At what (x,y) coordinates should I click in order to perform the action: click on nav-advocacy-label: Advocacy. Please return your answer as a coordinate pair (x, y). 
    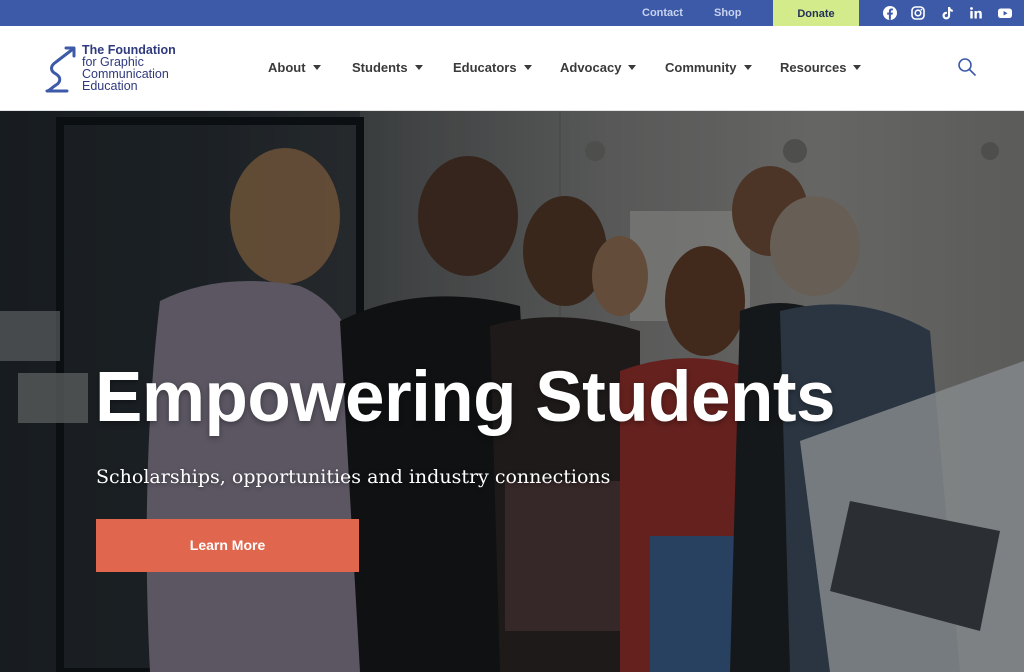
    Looking at the image, I should click on (591, 67).